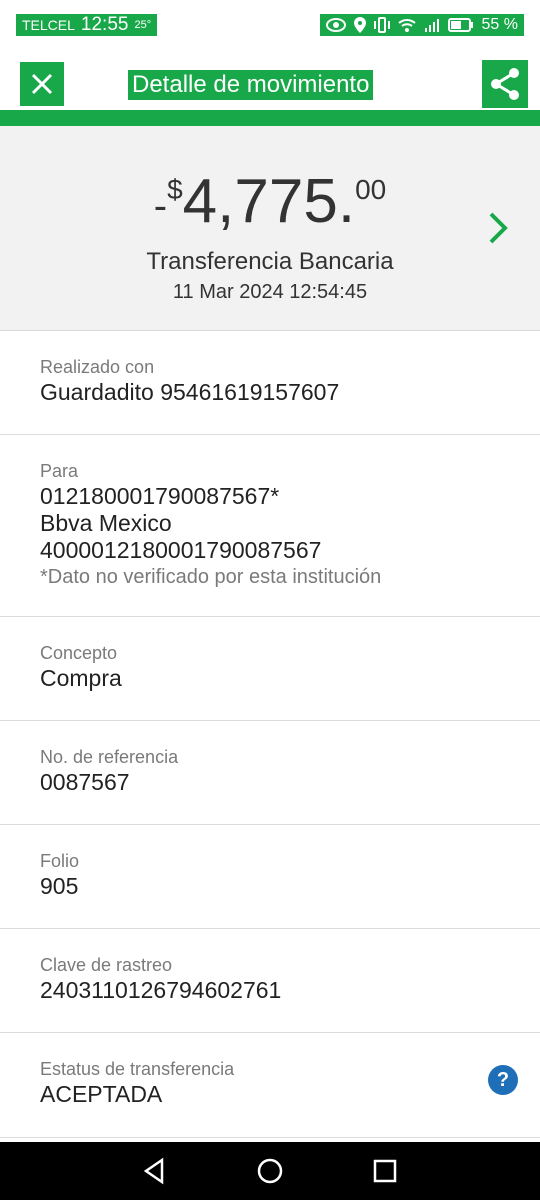 This screenshot has width=540, height=1200. I want to click on close-icon, so click(42, 84).